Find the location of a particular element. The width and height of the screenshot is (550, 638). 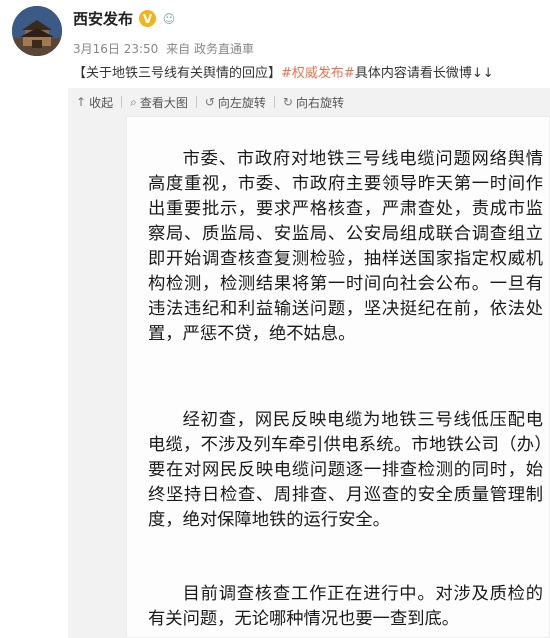

view-large-button: ⌕ 查看大图 is located at coordinates (159, 102).